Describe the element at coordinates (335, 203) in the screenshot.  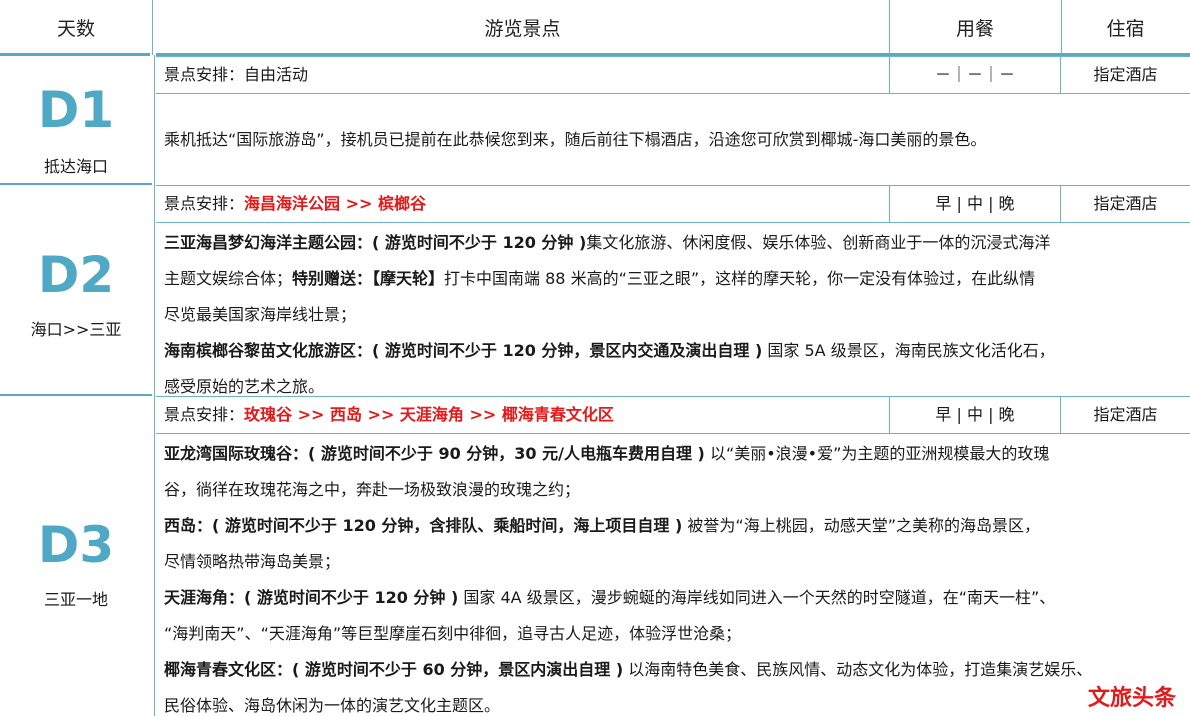
I see `schedule-value: 海昌海洋公园 >> 槟榔谷` at that location.